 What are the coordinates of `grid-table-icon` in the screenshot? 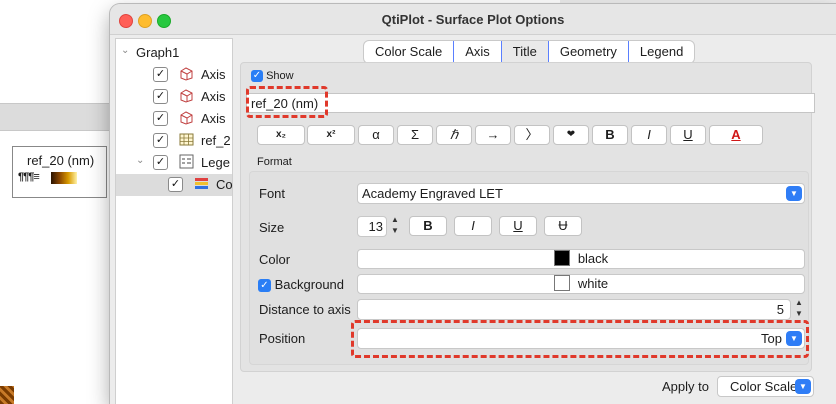 It's located at (186, 139).